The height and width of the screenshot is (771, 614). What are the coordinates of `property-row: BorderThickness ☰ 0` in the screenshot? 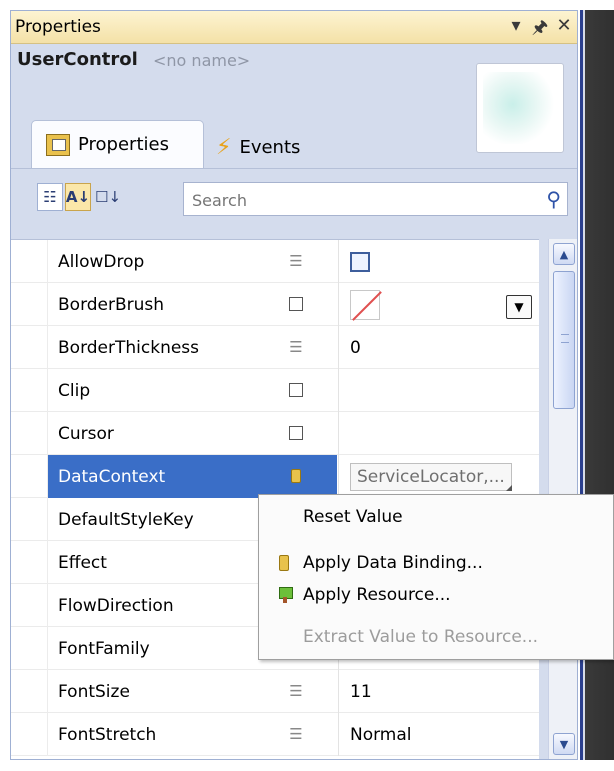 It's located at (275, 347).